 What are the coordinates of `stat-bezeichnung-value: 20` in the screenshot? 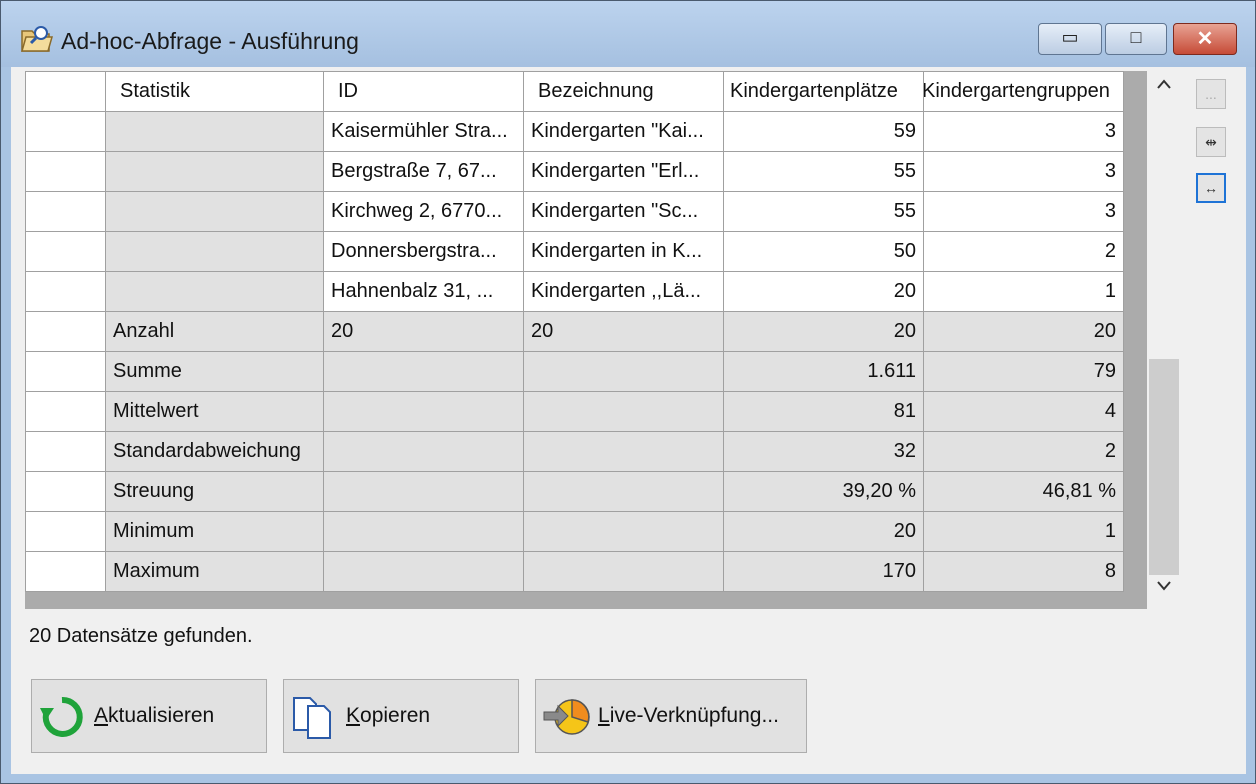 It's located at (623, 331).